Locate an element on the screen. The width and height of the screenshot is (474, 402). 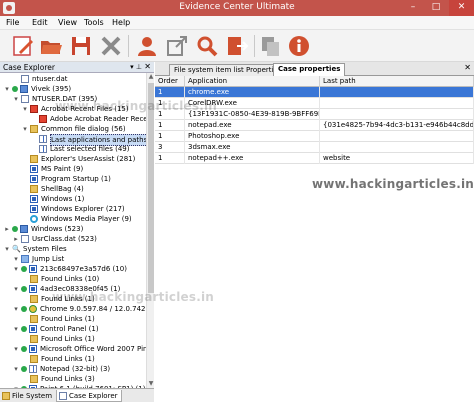
tree-node: ▾ Common file dialog (56) is located at coordinates (73, 129).